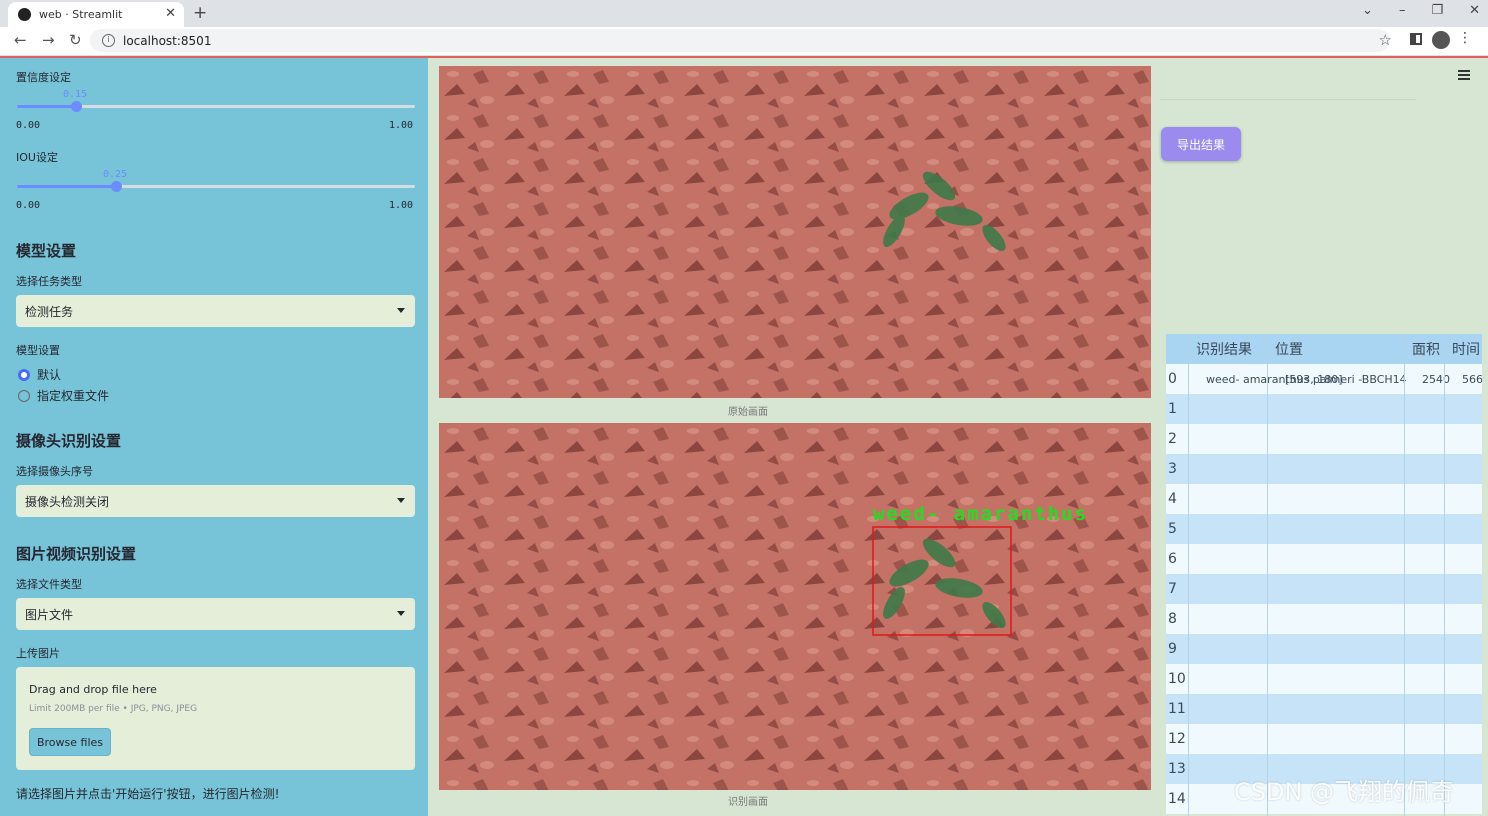  Describe the element at coordinates (1324, 649) in the screenshot. I see `table-row: 9` at that location.